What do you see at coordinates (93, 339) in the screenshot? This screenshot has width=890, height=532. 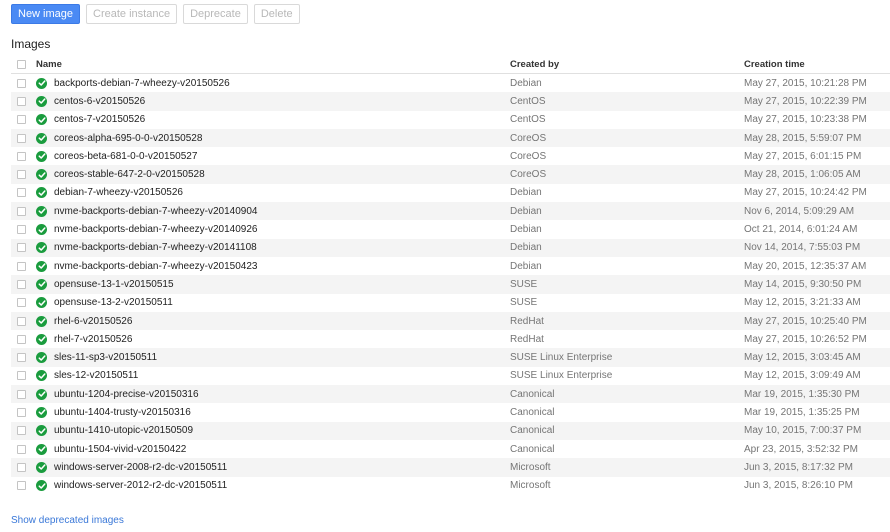 I see `image-name: rhel-7-v20150526` at bounding box center [93, 339].